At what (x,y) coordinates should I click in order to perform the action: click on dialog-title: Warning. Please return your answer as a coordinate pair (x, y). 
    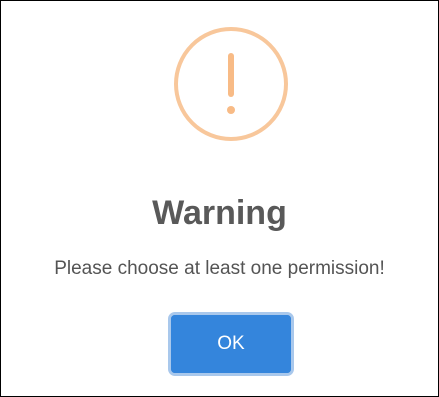
    Looking at the image, I should click on (219, 213).